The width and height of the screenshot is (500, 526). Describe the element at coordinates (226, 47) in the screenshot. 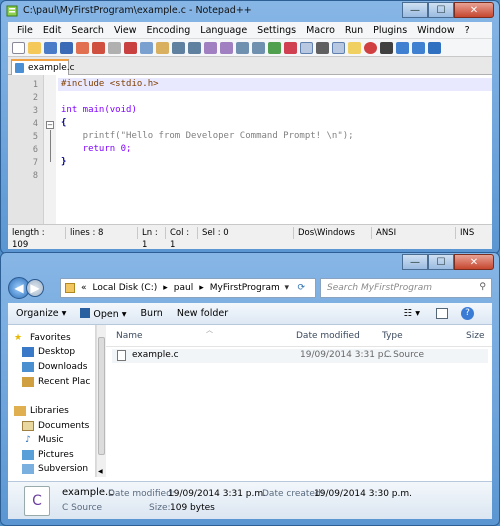

I see `replace-icon` at that location.